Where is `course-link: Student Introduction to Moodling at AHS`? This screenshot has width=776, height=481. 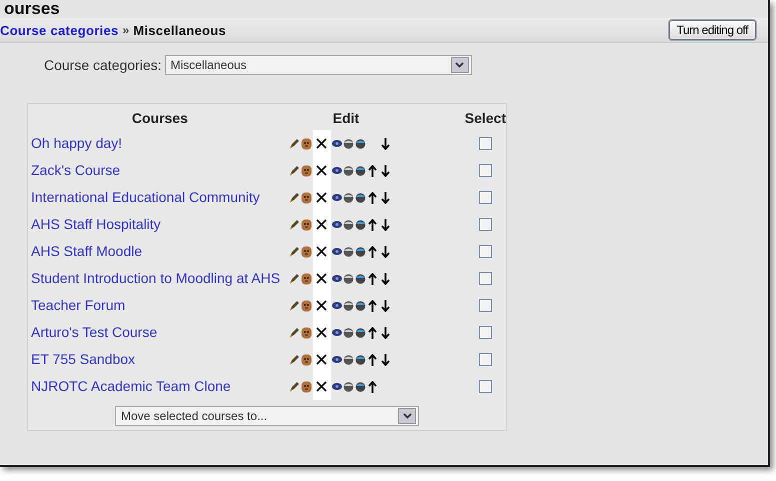 course-link: Student Introduction to Moodling at AHS is located at coordinates (155, 278).